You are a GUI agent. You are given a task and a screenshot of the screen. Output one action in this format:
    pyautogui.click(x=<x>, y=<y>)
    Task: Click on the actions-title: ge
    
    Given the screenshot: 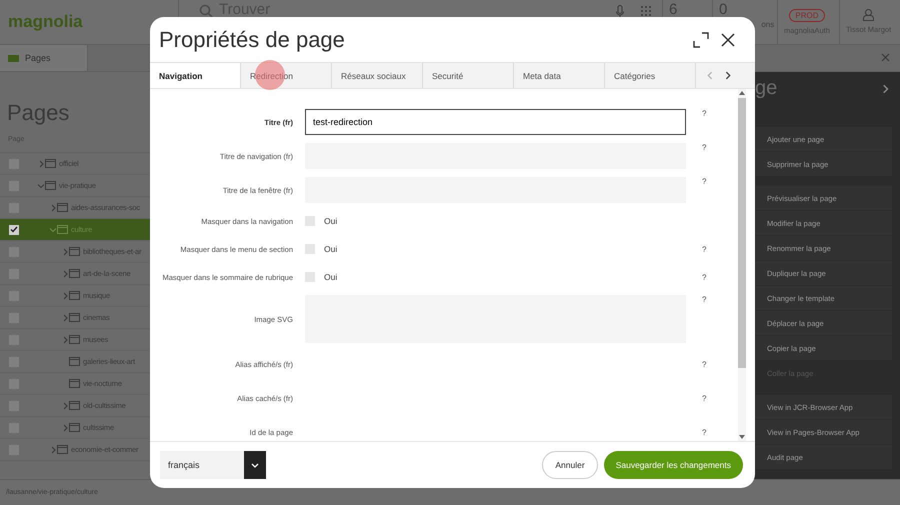 What is the action you would take?
    pyautogui.click(x=766, y=88)
    